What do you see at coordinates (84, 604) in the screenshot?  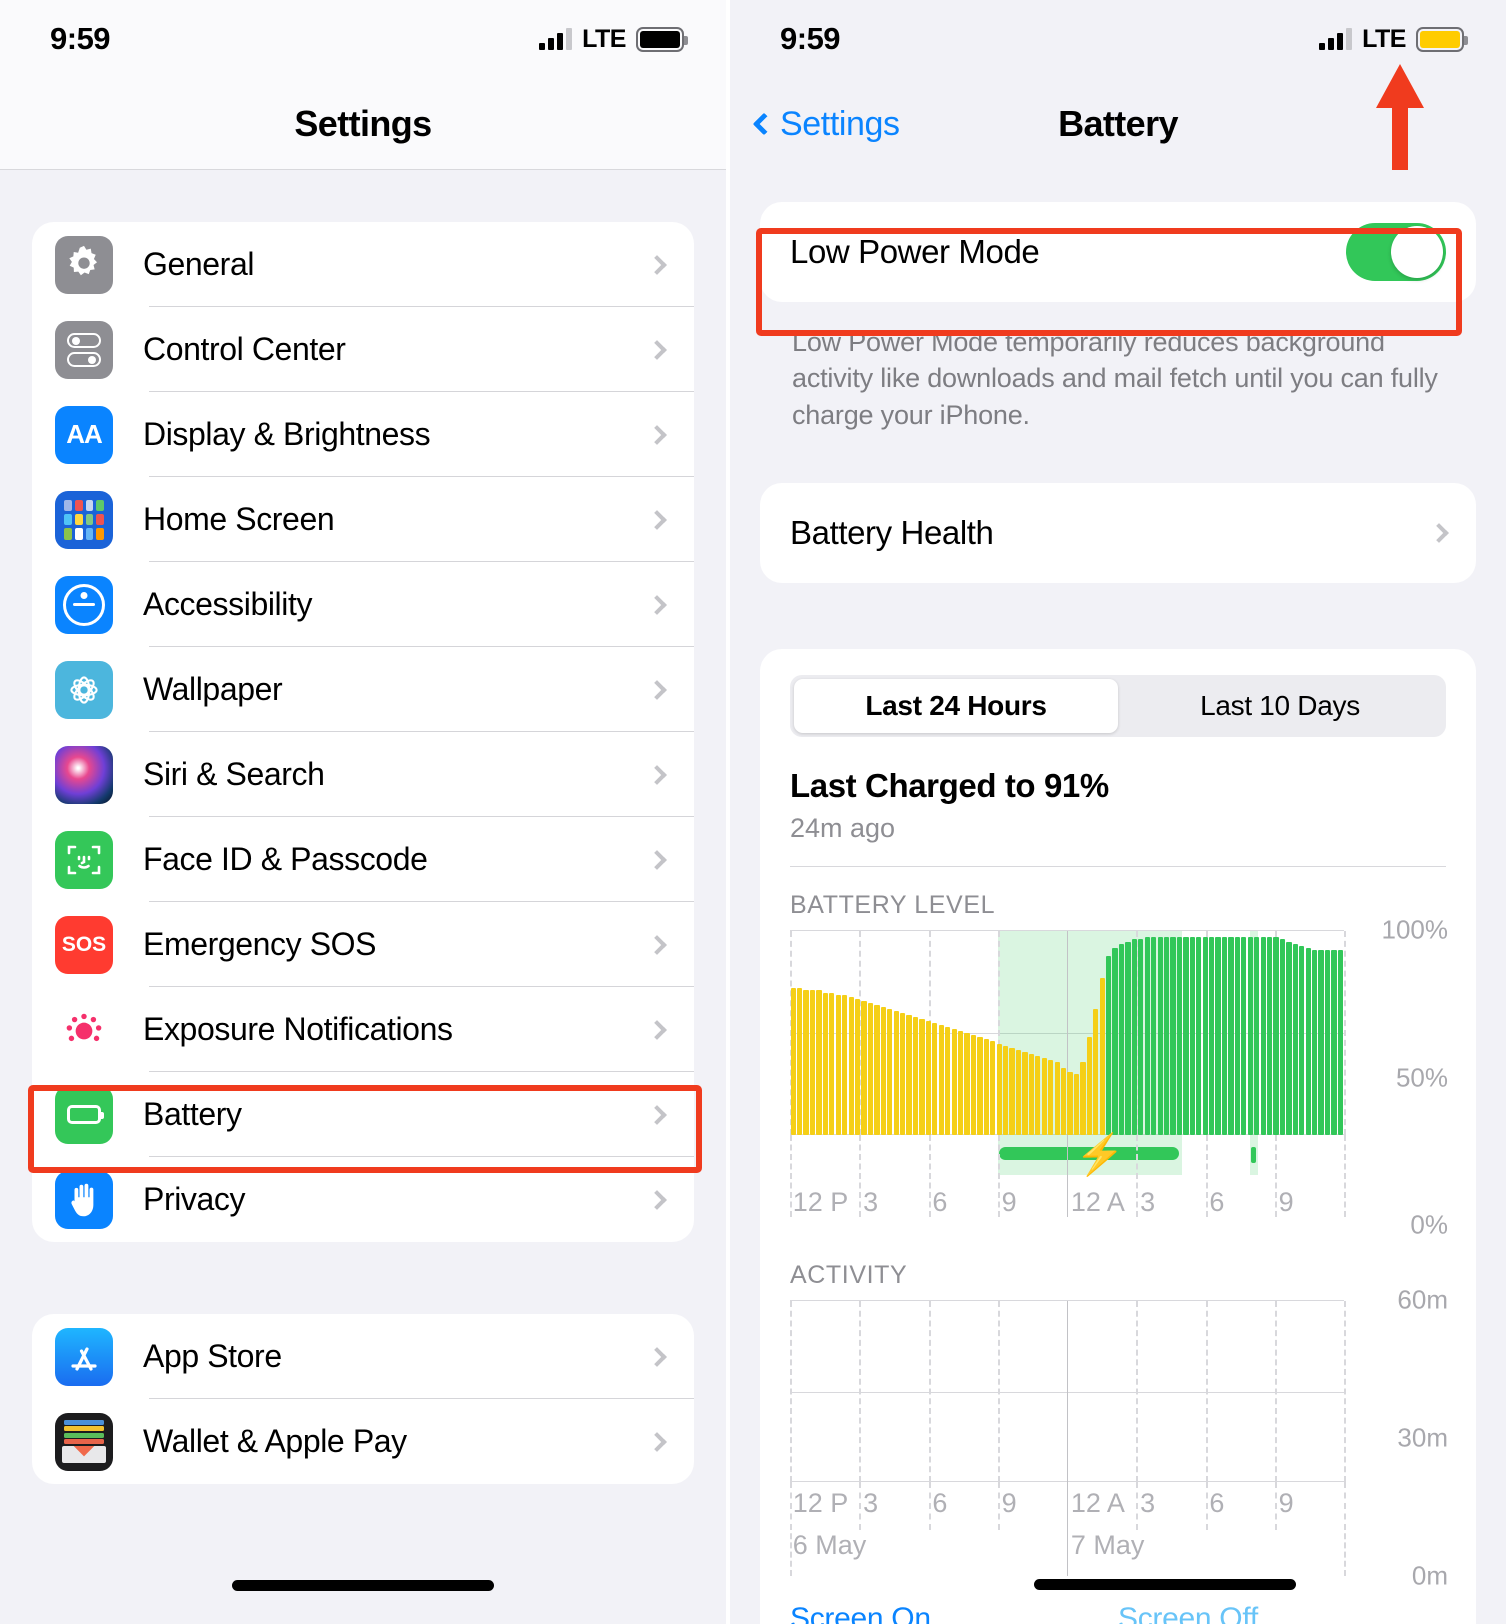 I see `accessibility-icon` at bounding box center [84, 604].